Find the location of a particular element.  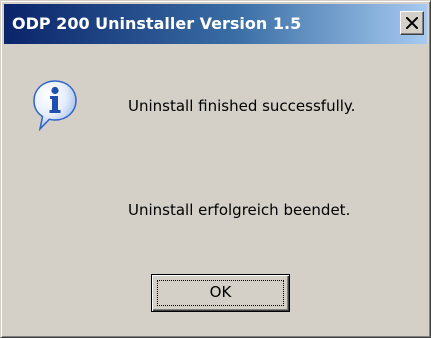

message-english: Uninstall finished successfully. is located at coordinates (242, 106).